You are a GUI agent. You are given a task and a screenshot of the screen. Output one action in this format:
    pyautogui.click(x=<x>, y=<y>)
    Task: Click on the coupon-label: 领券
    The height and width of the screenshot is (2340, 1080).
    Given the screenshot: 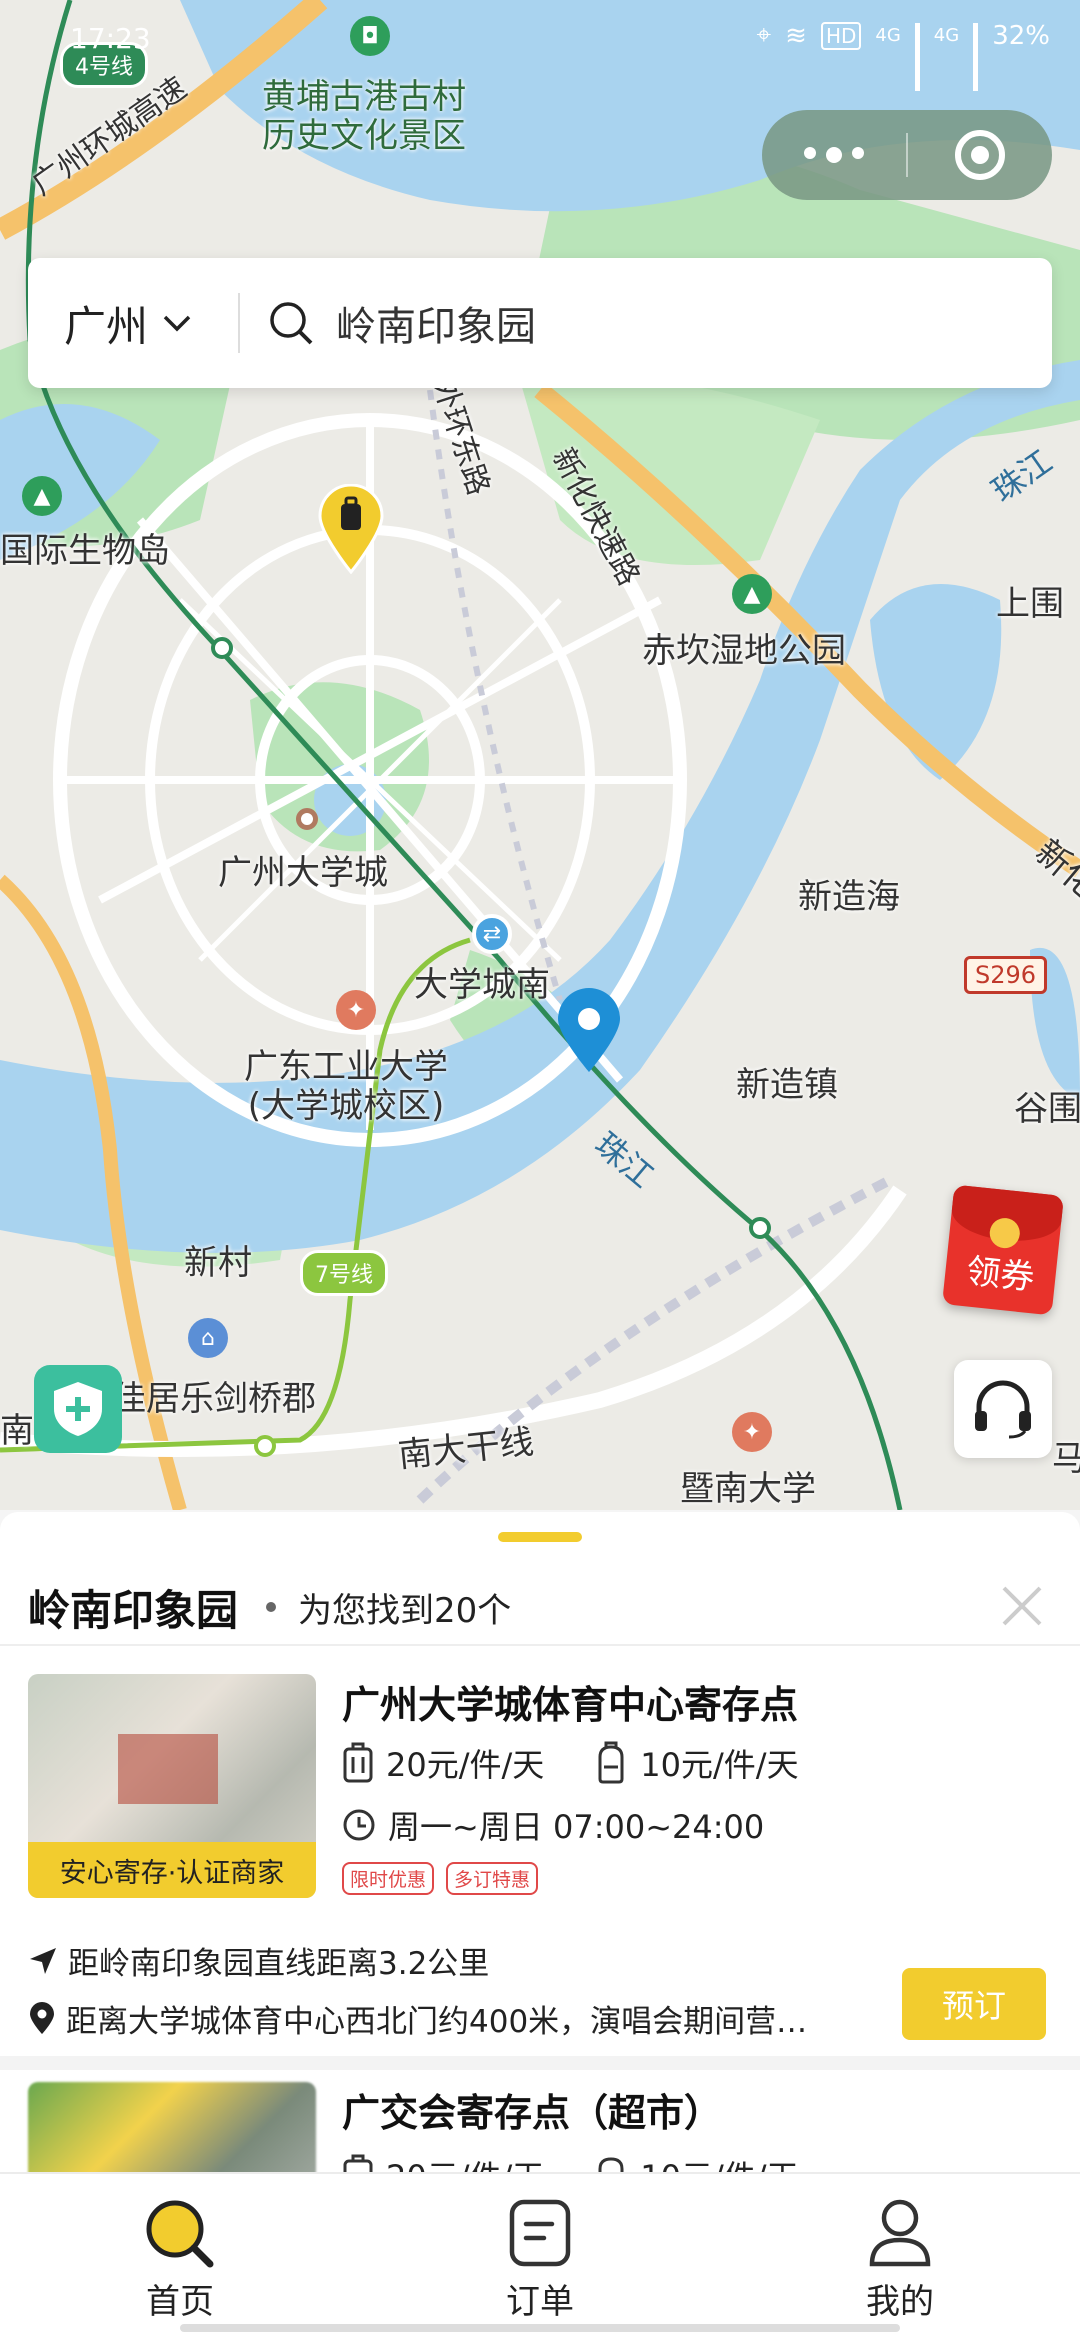 What is the action you would take?
    pyautogui.click(x=1000, y=1275)
    